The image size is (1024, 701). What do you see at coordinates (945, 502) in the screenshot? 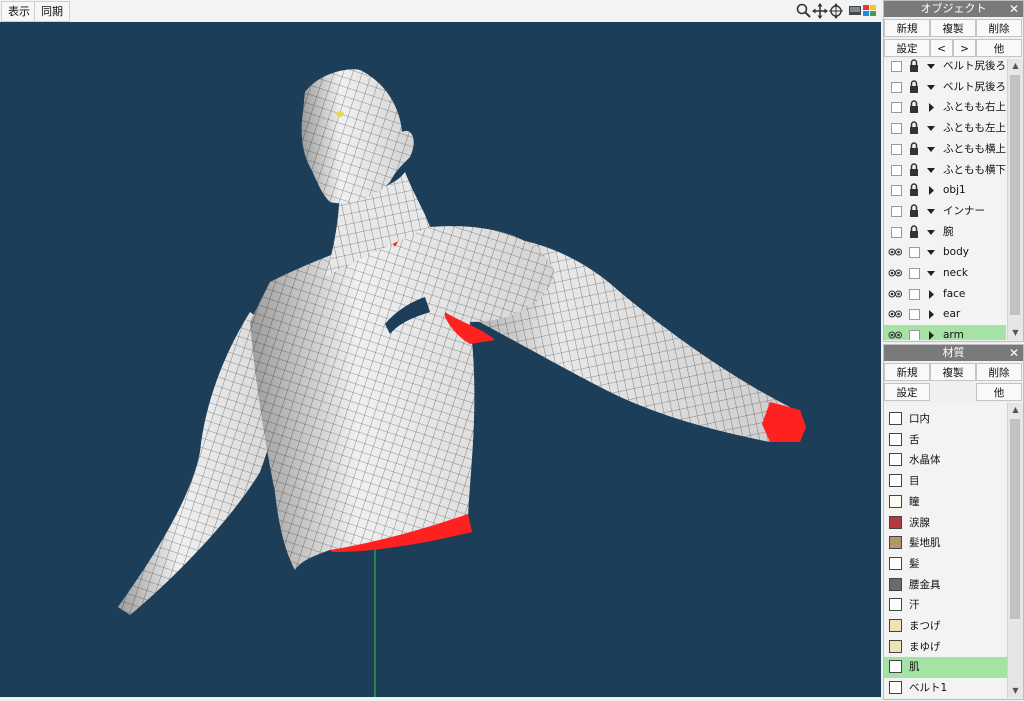
I see `material-row: 瞳` at bounding box center [945, 502].